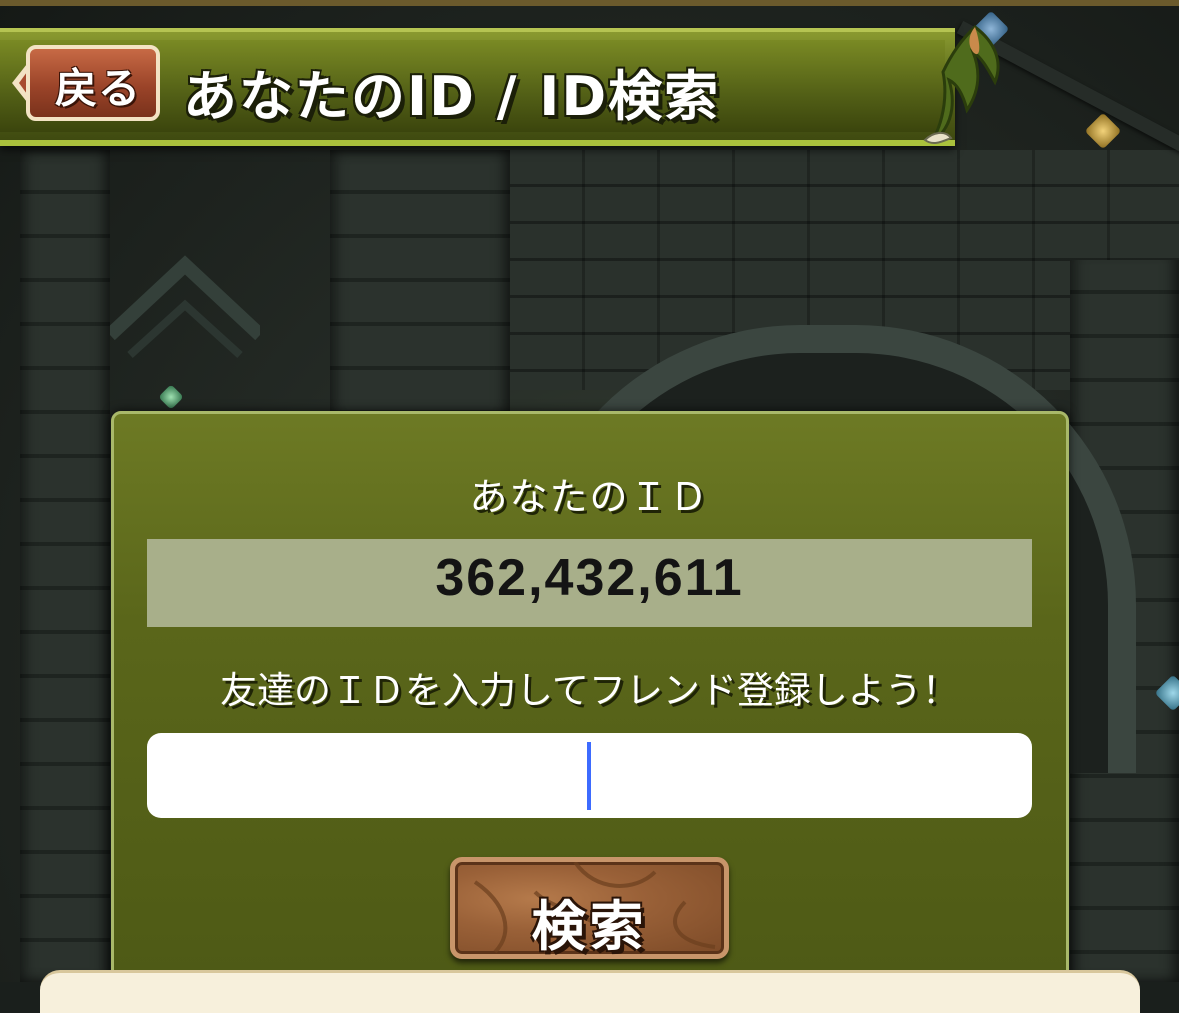  I want to click on your-id-label: あなたのＩＤ, so click(589, 497).